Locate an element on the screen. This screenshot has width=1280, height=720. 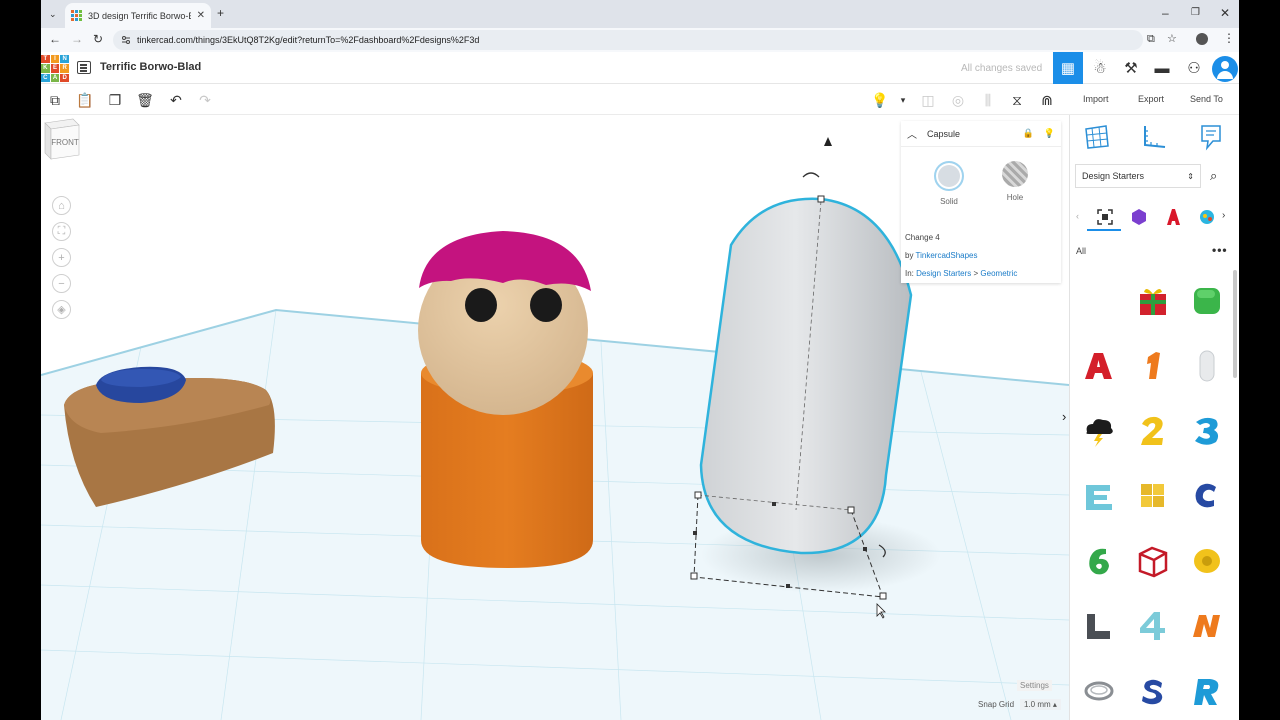
user-avatar is located at coordinates (1225, 69).